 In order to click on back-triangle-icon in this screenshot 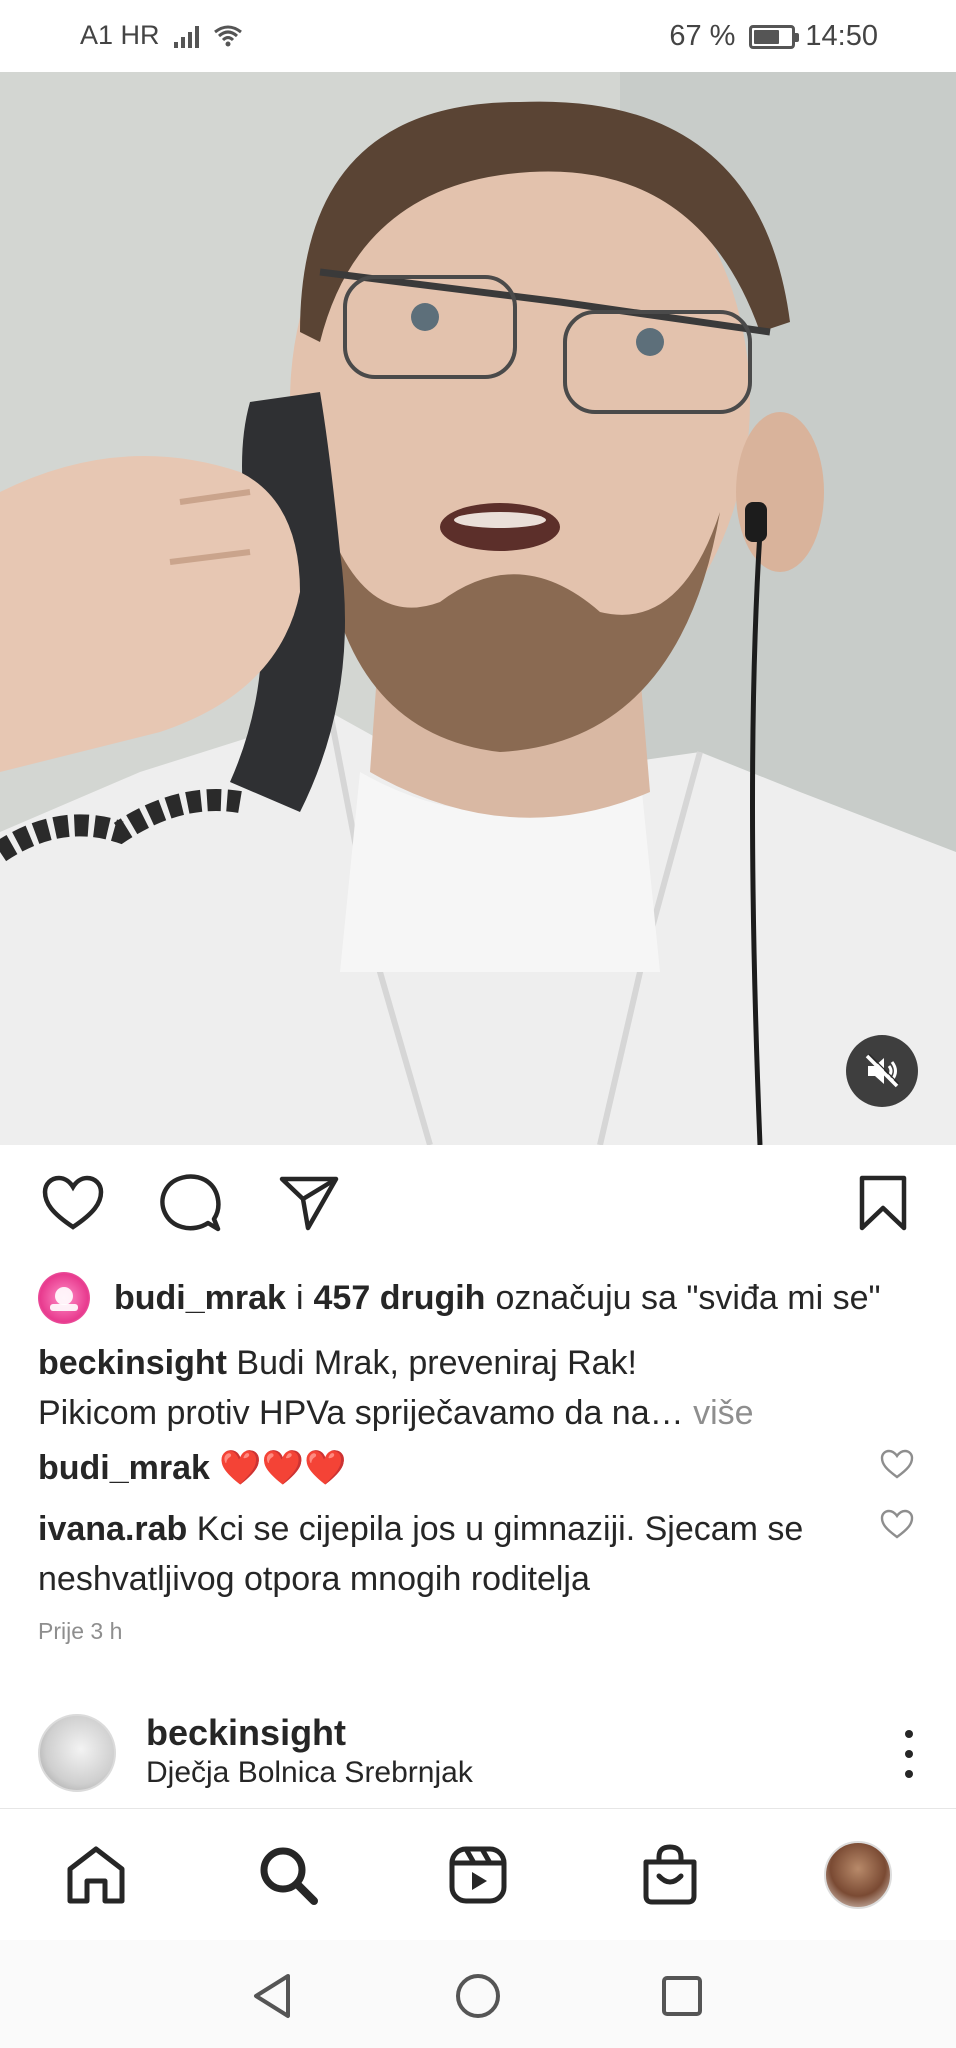, I will do `click(272, 1996)`.